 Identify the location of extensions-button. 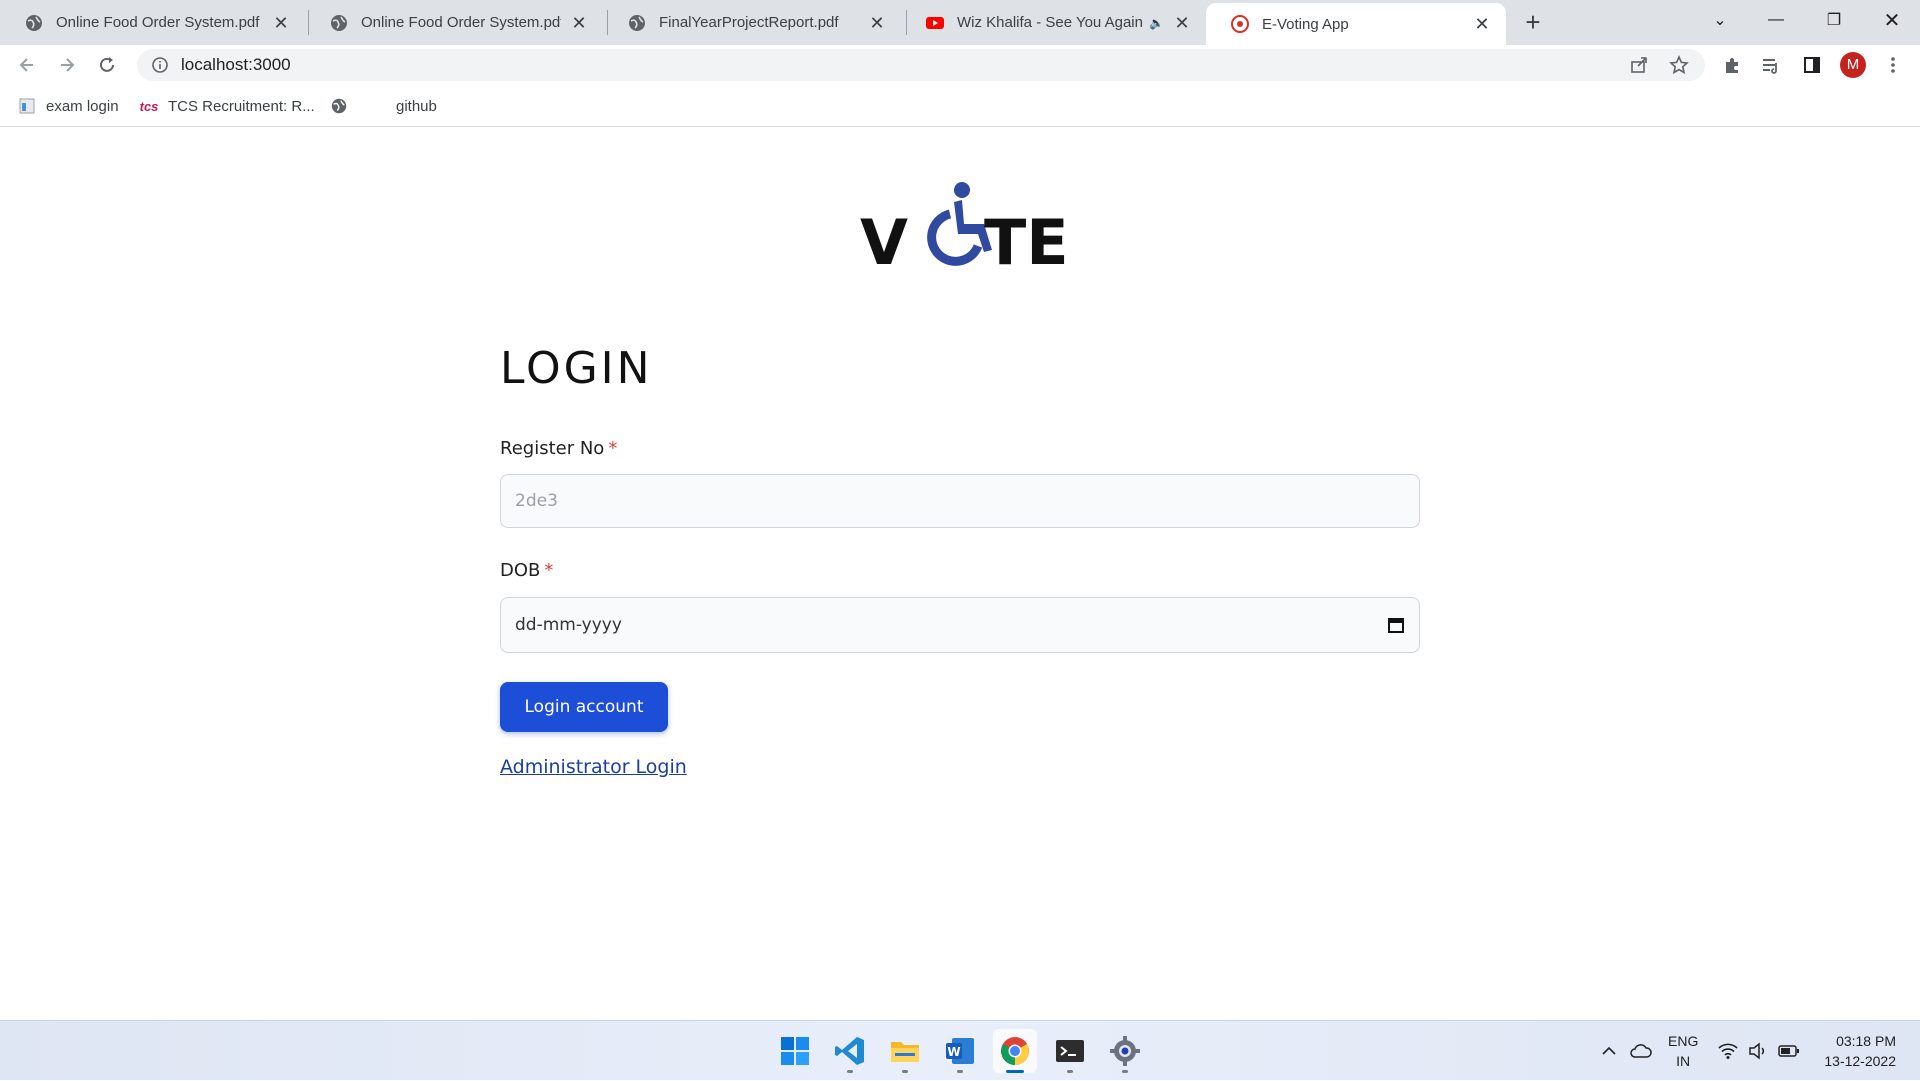
(1733, 65).